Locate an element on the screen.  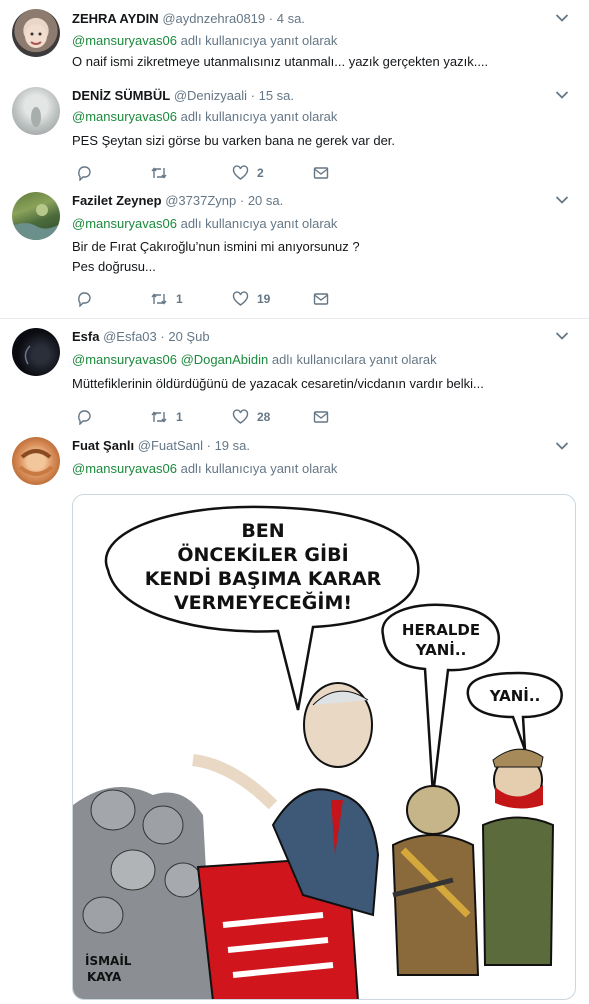
timestamp: 4 sa. is located at coordinates (291, 18).